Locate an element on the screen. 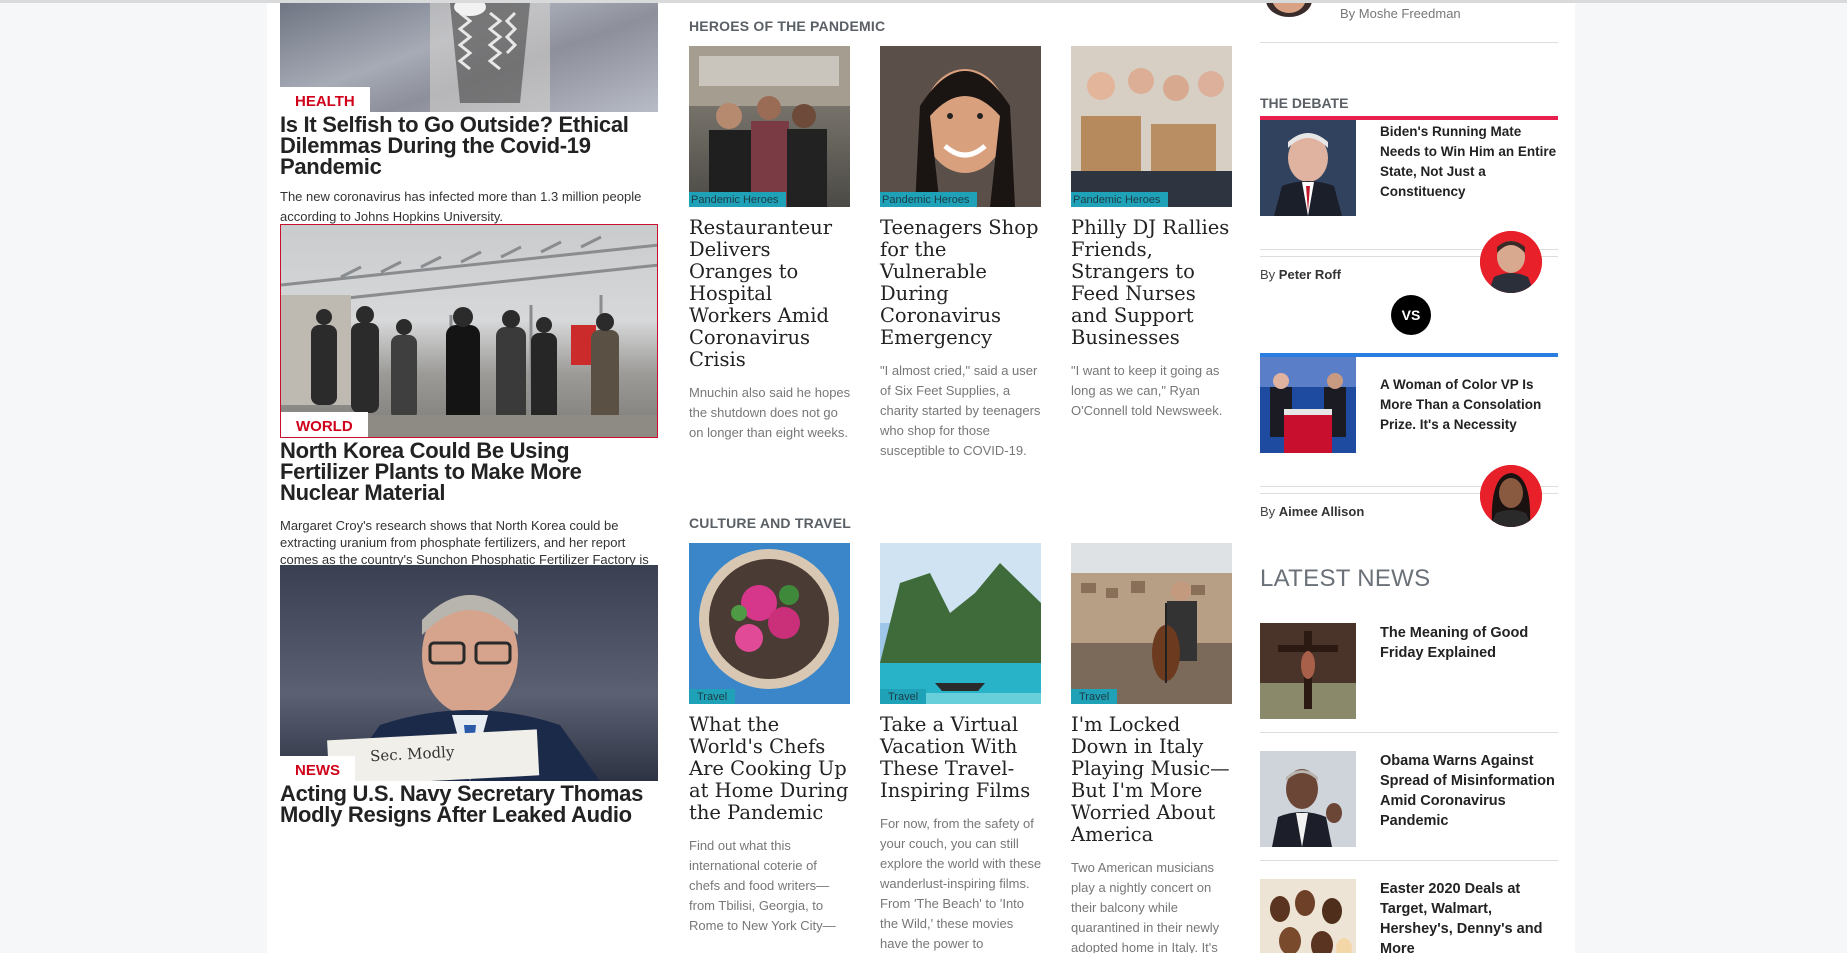 This screenshot has height=953, width=1847. crucifix-image is located at coordinates (1308, 671).